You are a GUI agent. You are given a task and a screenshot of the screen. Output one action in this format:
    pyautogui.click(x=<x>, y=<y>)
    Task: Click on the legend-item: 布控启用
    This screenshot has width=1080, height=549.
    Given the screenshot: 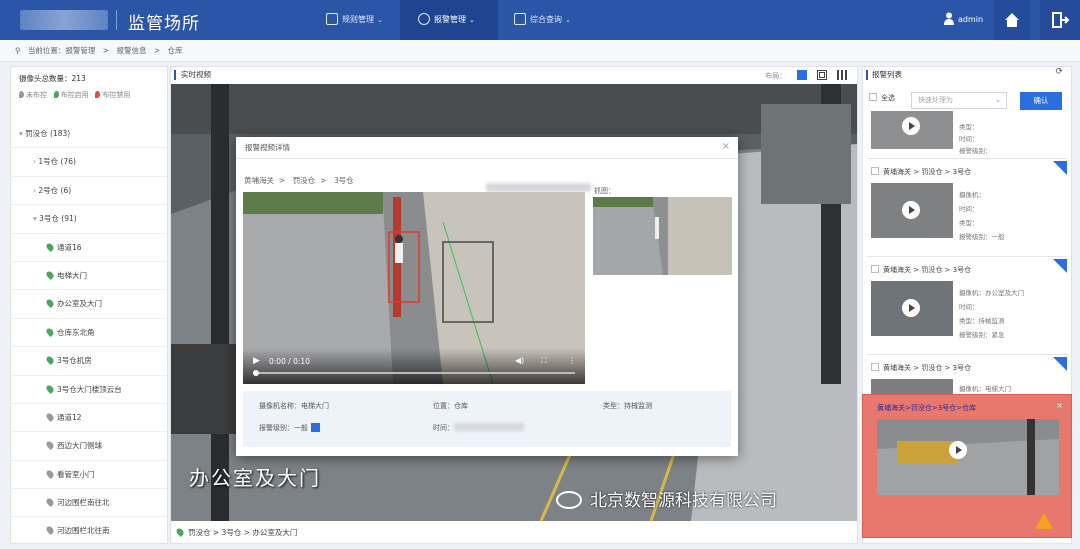 What is the action you would take?
    pyautogui.click(x=74, y=95)
    